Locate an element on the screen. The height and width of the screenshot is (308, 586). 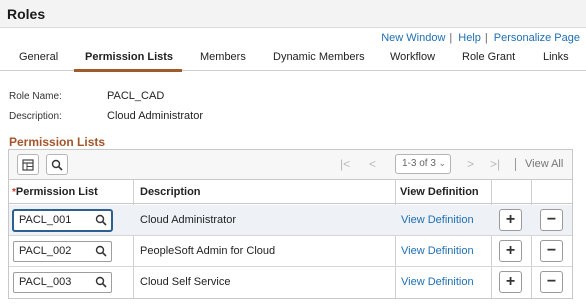
permission-list-column-header: *Permission List is located at coordinates (55, 192).